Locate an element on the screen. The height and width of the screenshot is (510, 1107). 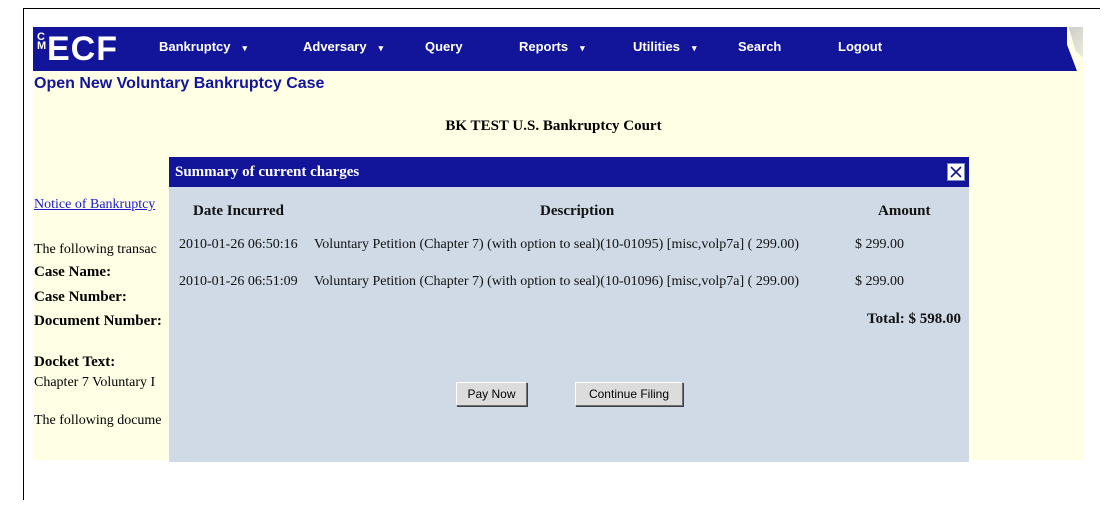
close-icon is located at coordinates (956, 172).